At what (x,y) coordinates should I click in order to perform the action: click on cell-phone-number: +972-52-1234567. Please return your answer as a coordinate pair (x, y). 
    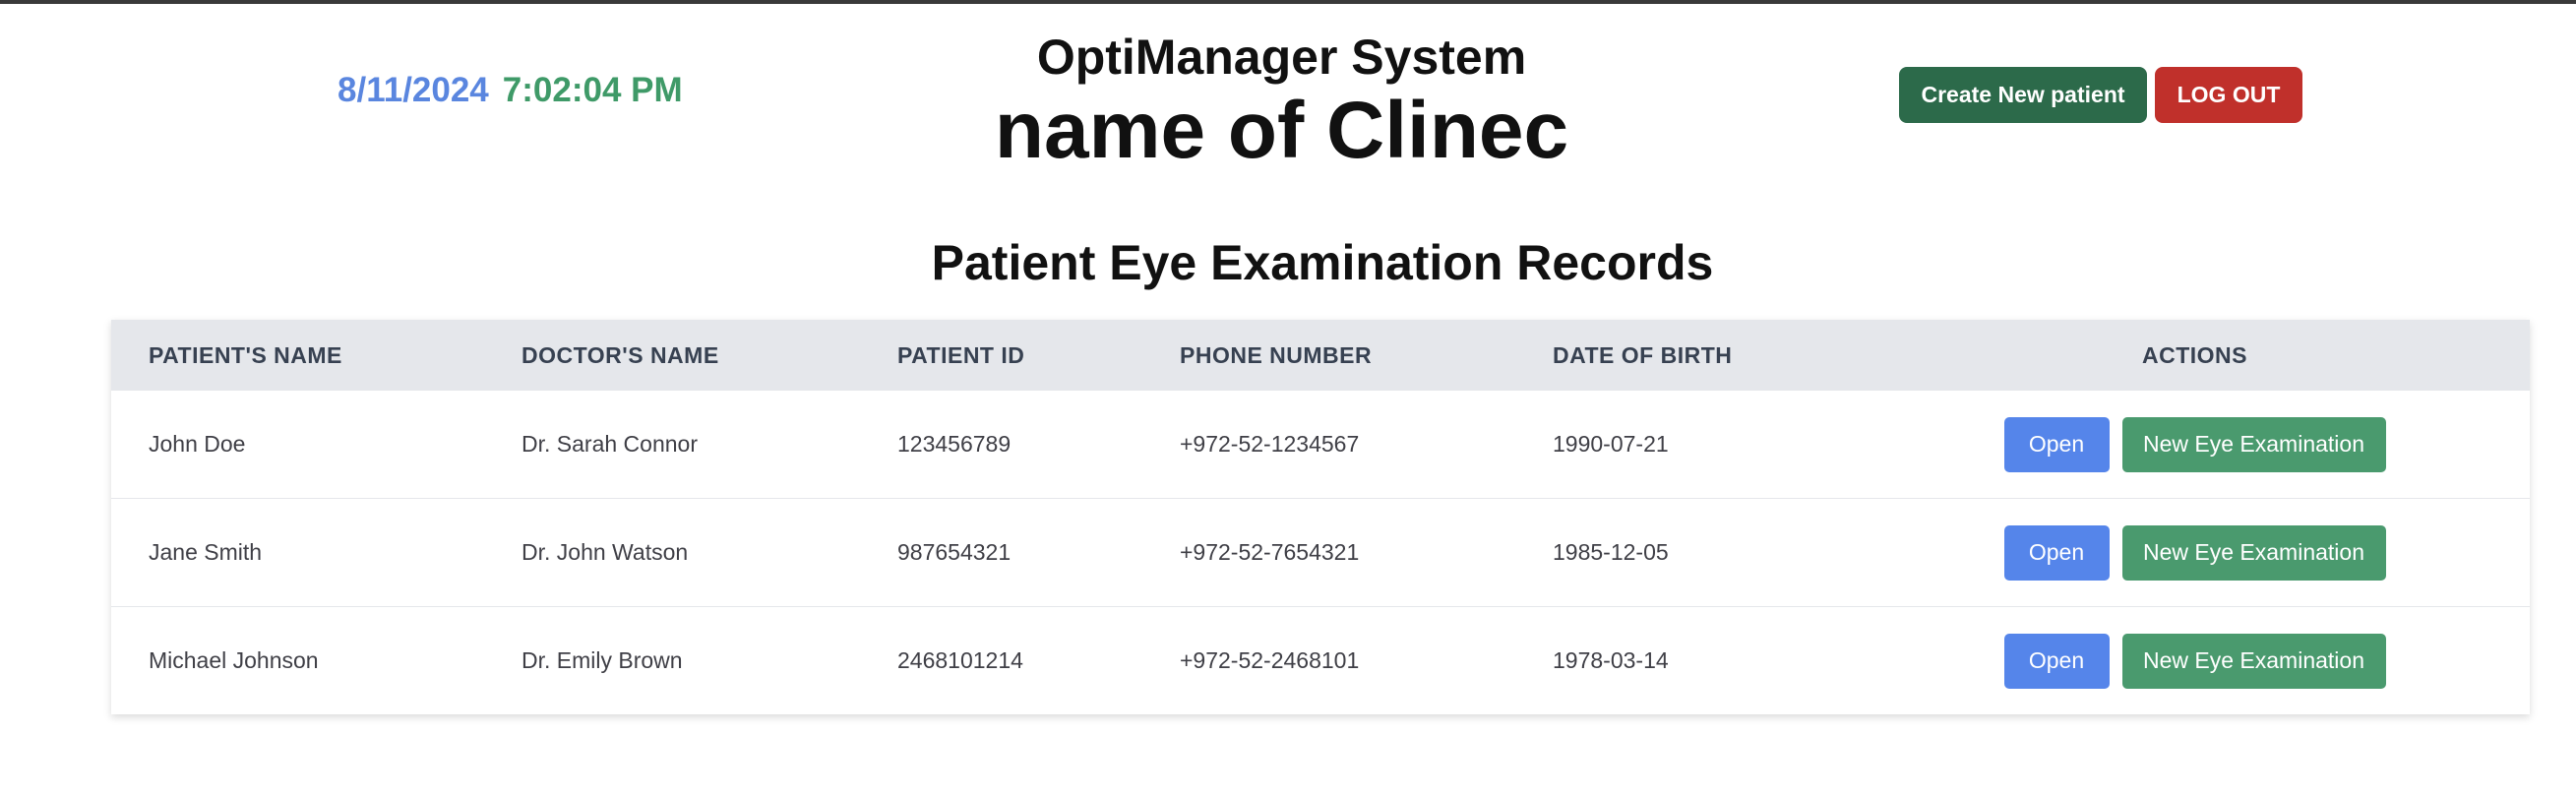
    Looking at the image, I should click on (1328, 445).